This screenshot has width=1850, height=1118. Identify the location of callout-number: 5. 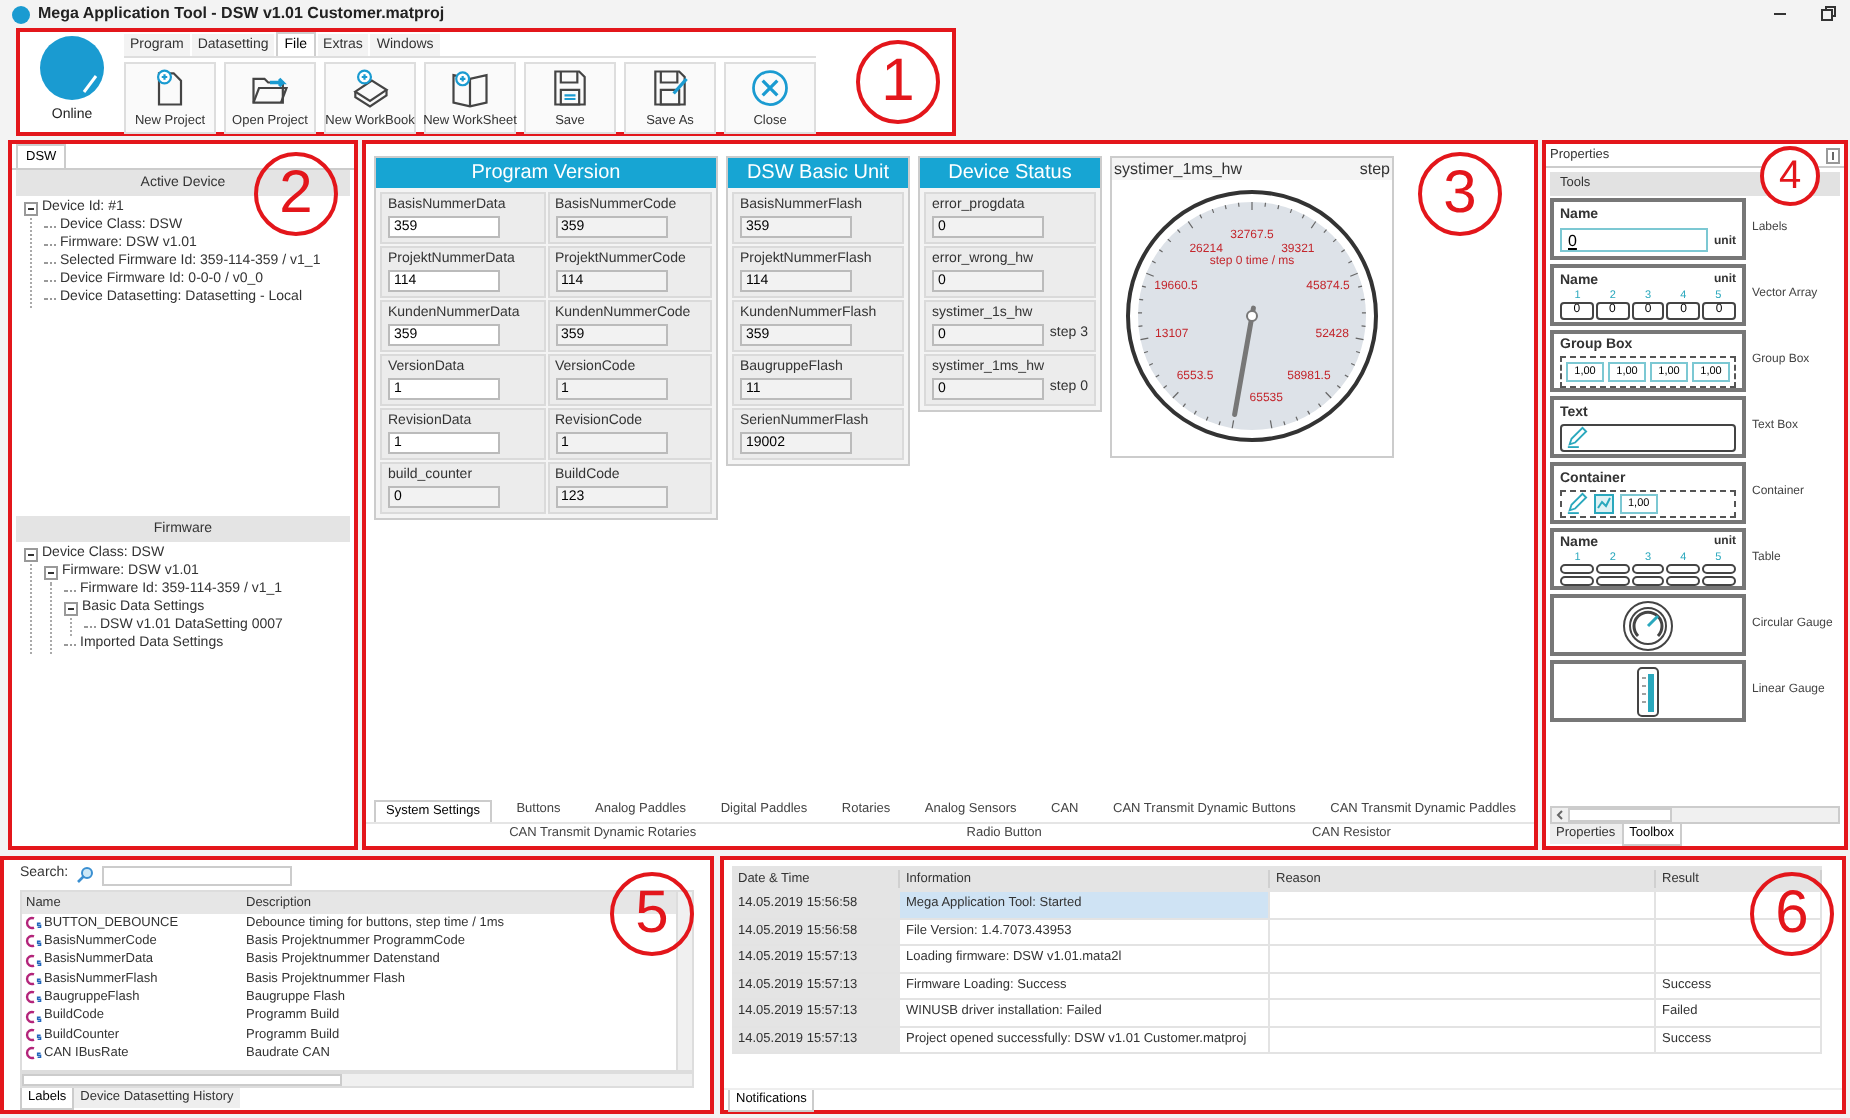
(652, 914).